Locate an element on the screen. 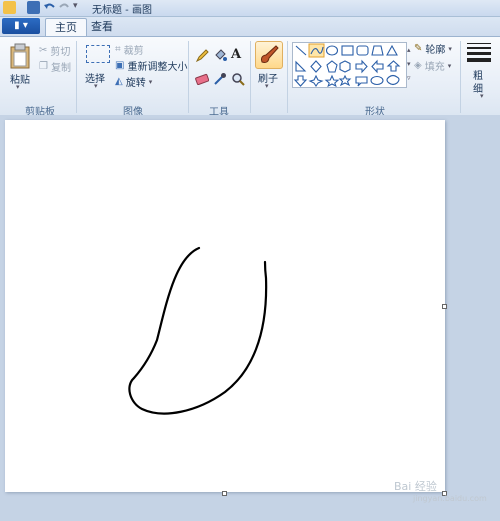  outline-button: ✎ 轮廓 ▾ is located at coordinates (433, 48).